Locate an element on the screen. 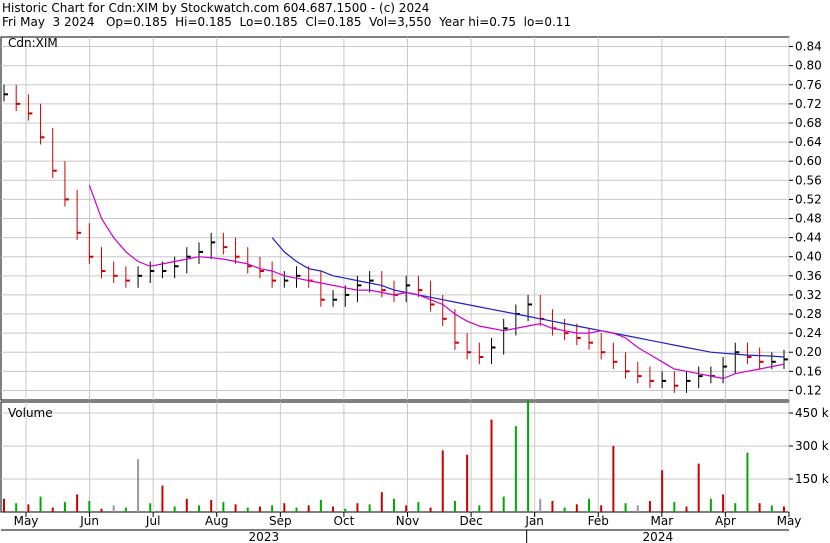  price-tick-label: 0.16 is located at coordinates (808, 371).